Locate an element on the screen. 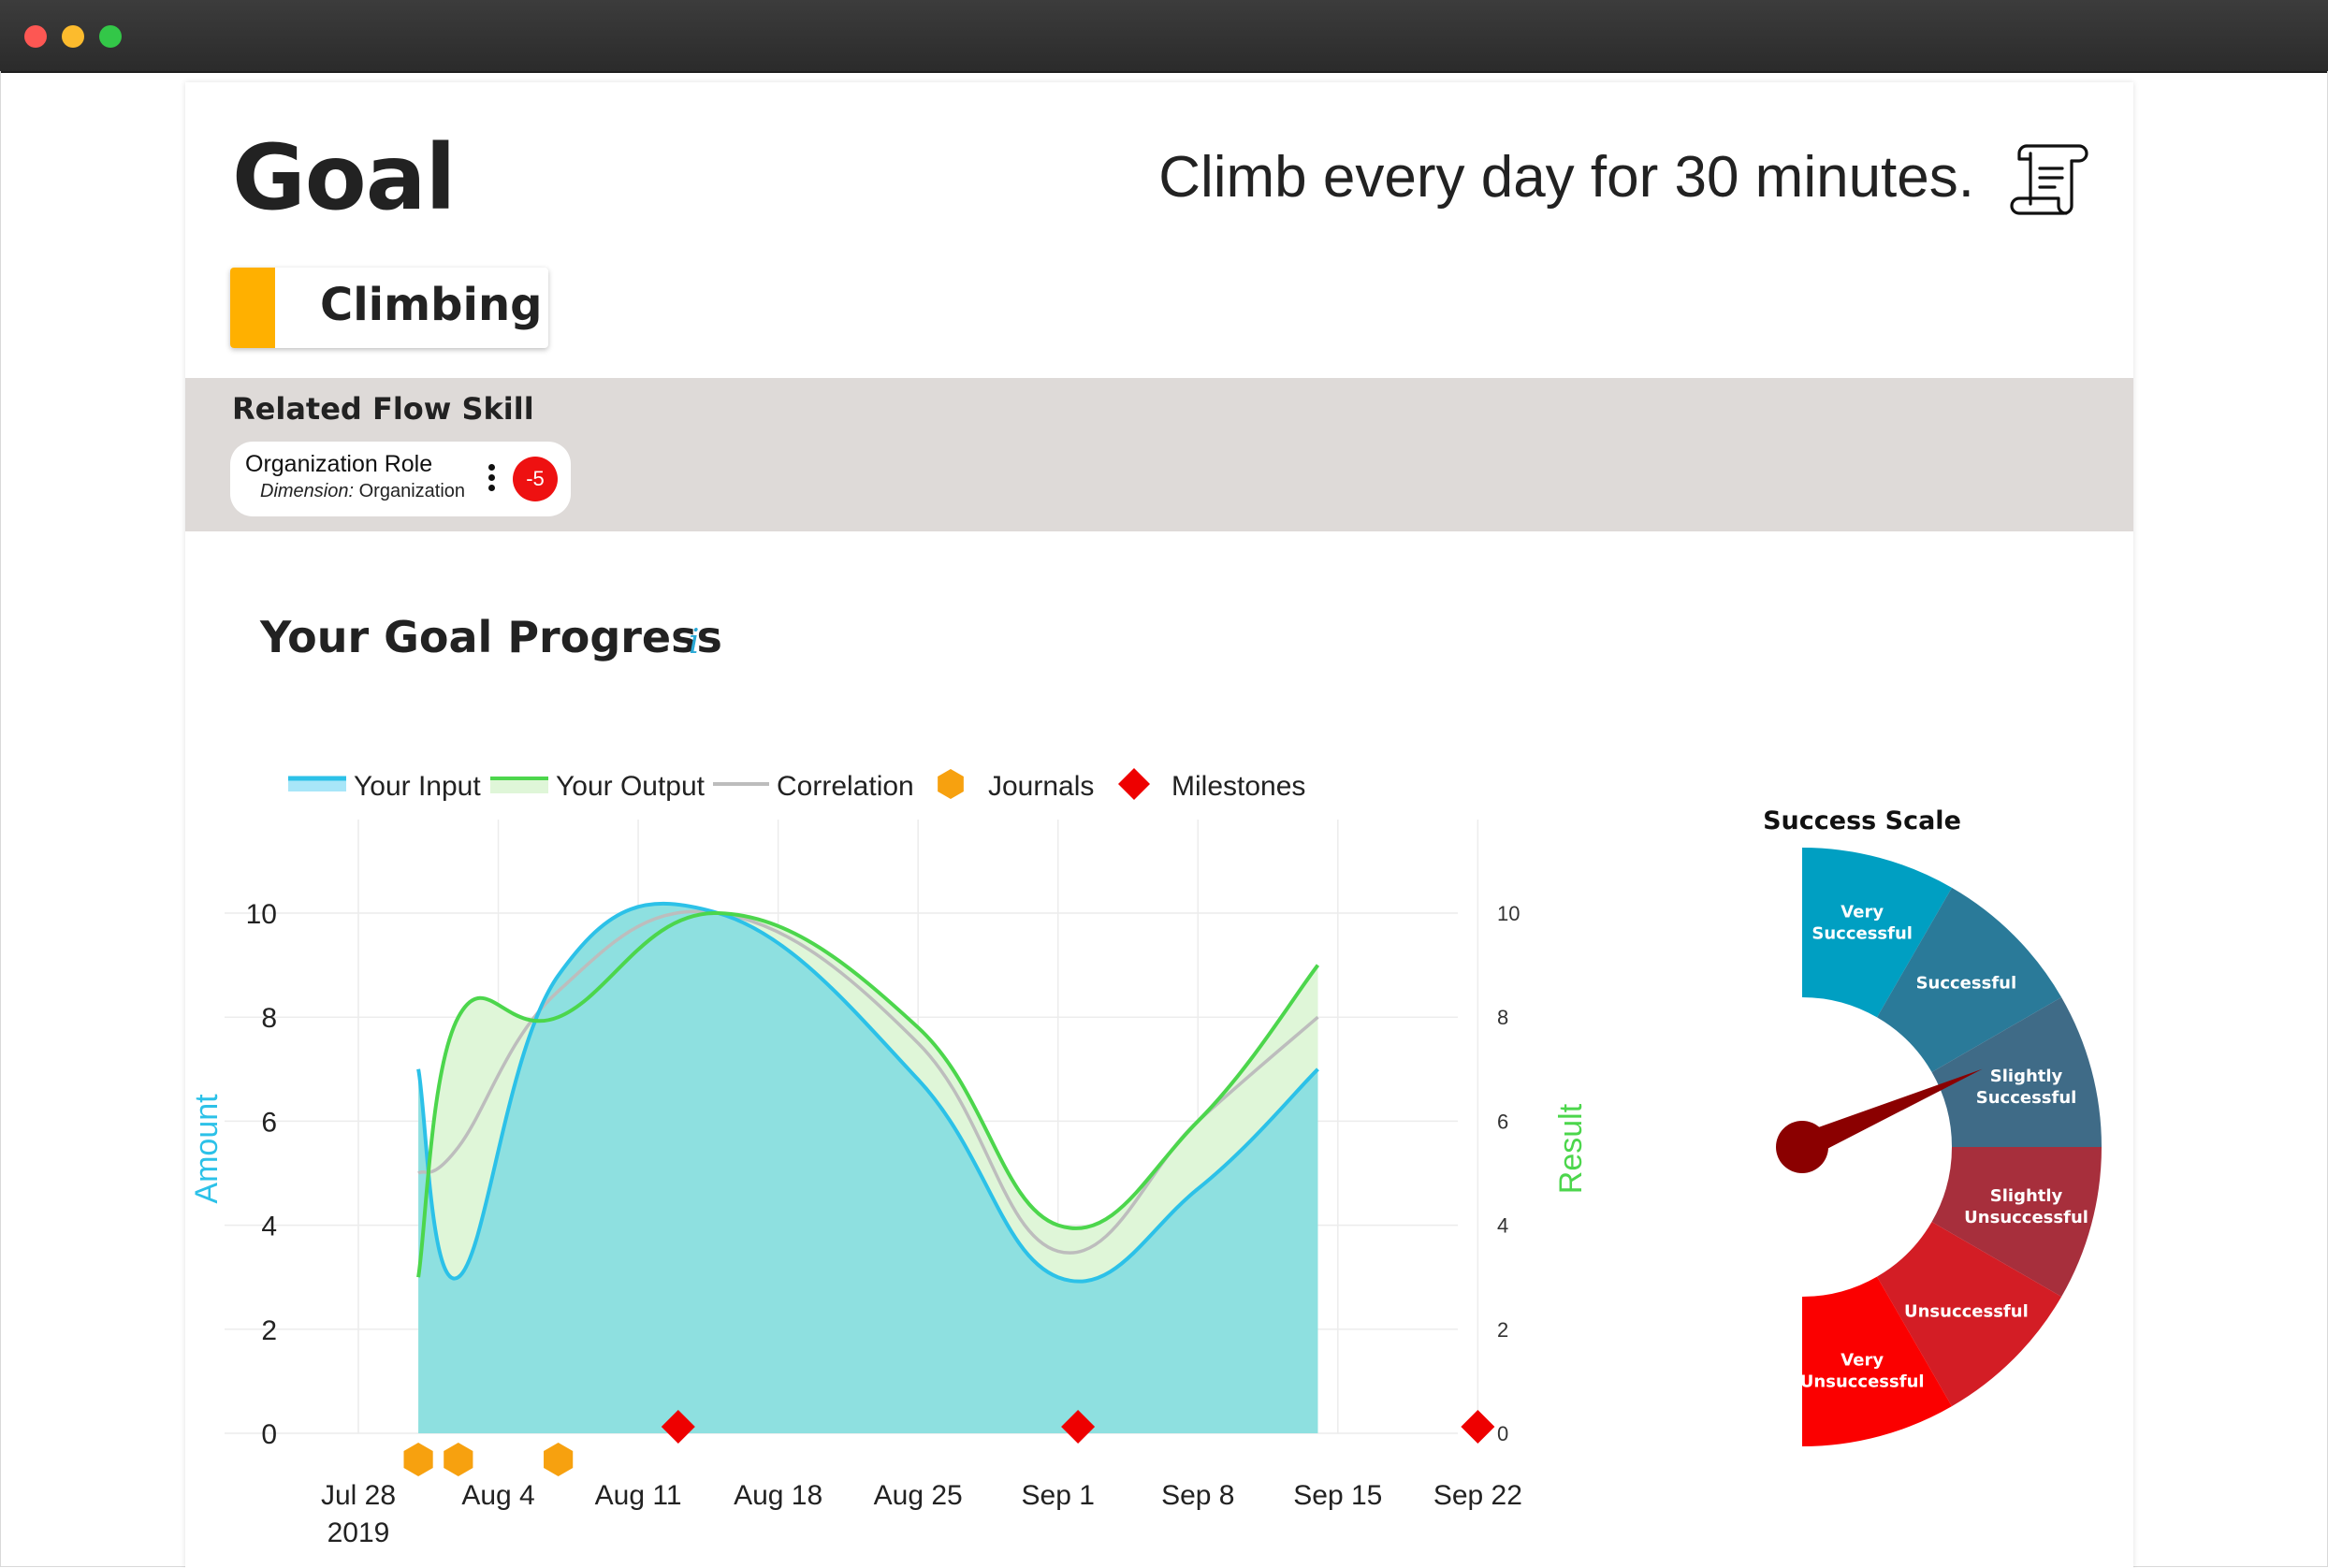  legend-milestone-icon is located at coordinates (1134, 784).